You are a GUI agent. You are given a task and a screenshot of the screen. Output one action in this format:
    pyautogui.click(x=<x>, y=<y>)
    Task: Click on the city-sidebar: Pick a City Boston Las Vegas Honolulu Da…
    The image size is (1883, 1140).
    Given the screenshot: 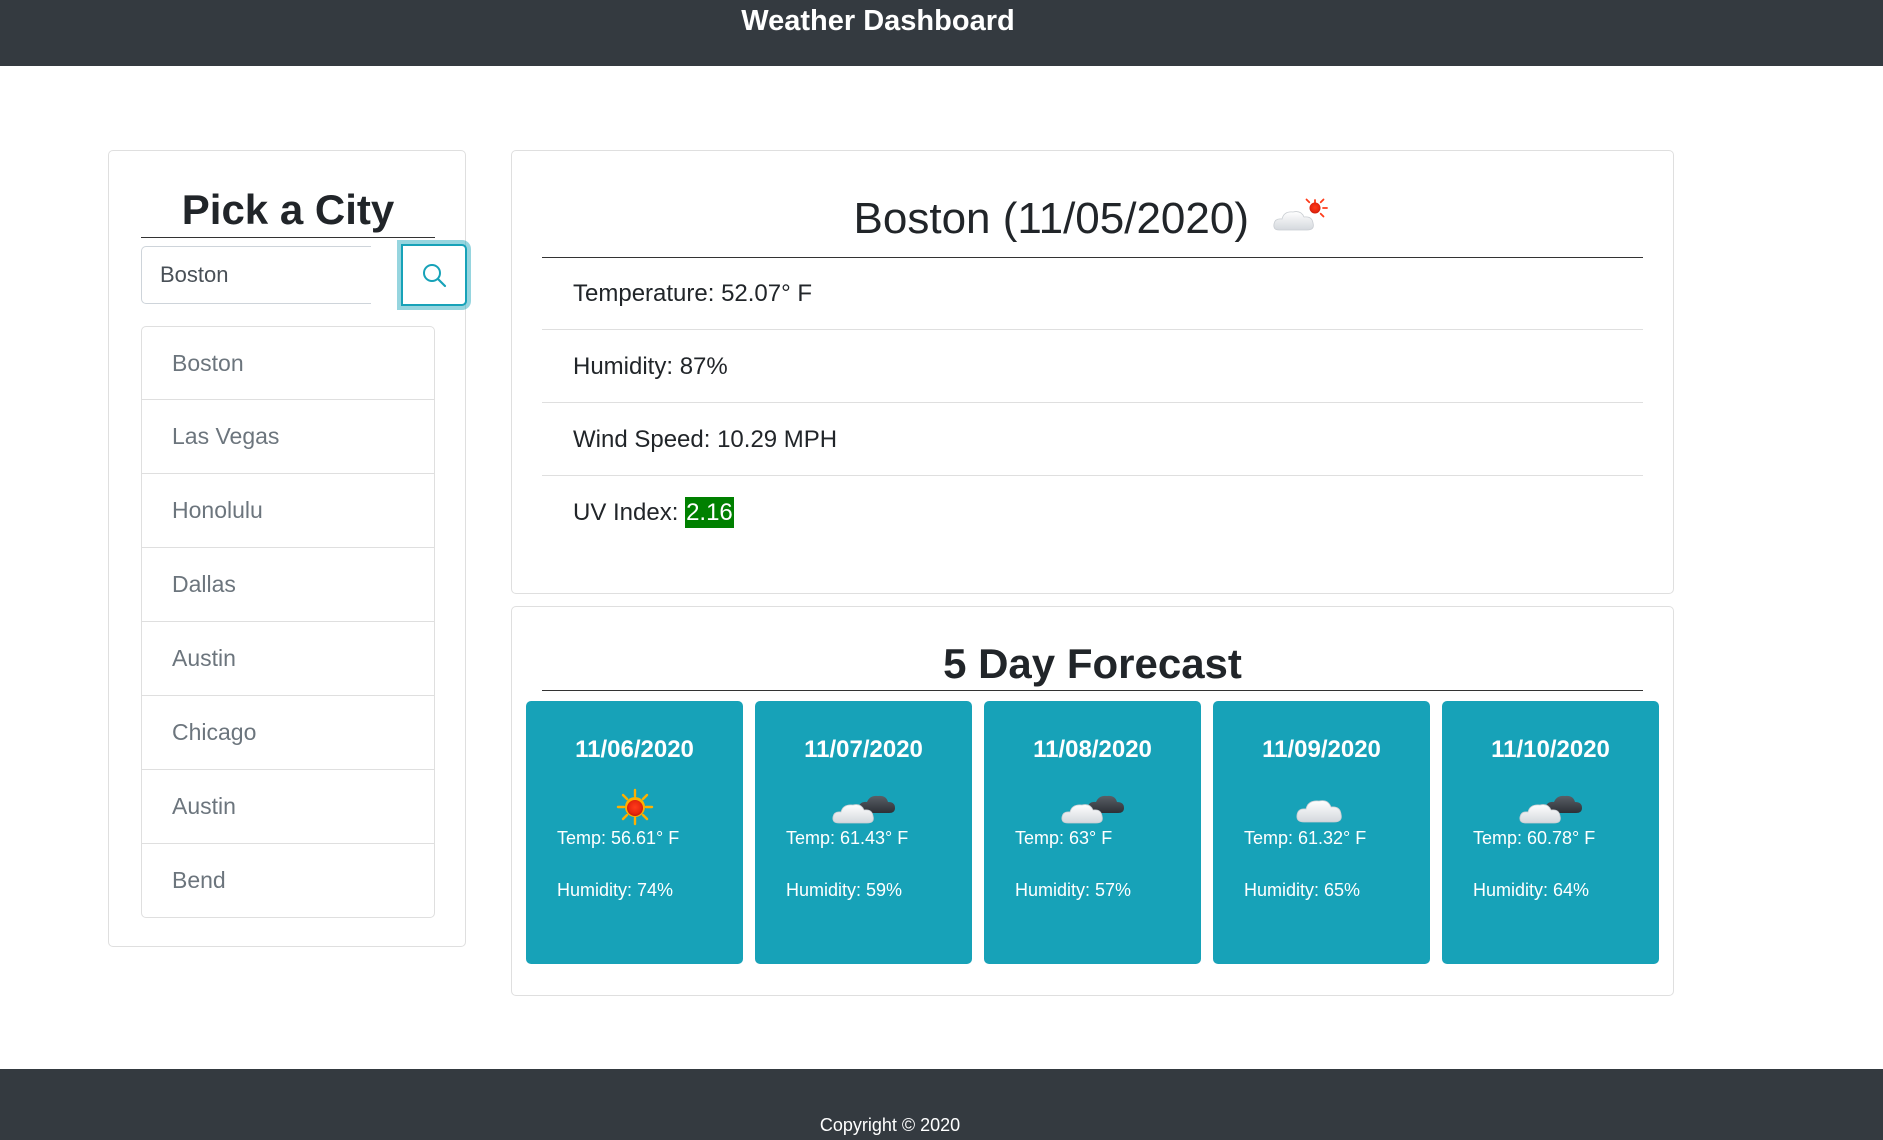 What is the action you would take?
    pyautogui.click(x=287, y=548)
    